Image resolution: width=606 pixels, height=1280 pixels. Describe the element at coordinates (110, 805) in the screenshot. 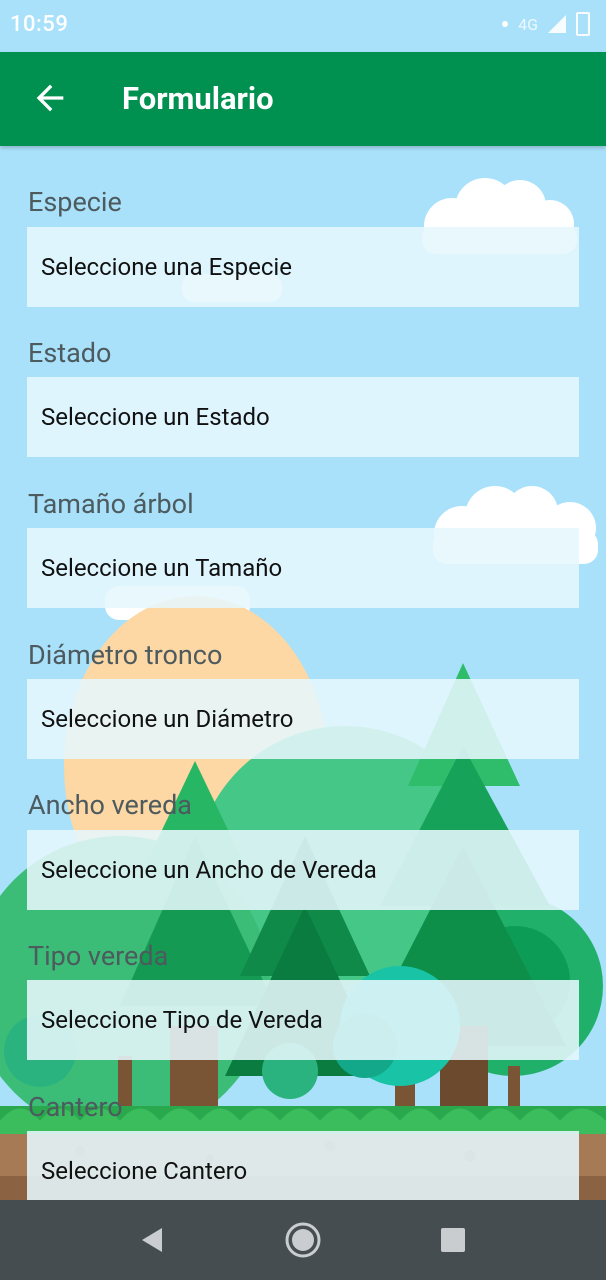

I see `field-label-ancho-vereda: Ancho vereda` at that location.